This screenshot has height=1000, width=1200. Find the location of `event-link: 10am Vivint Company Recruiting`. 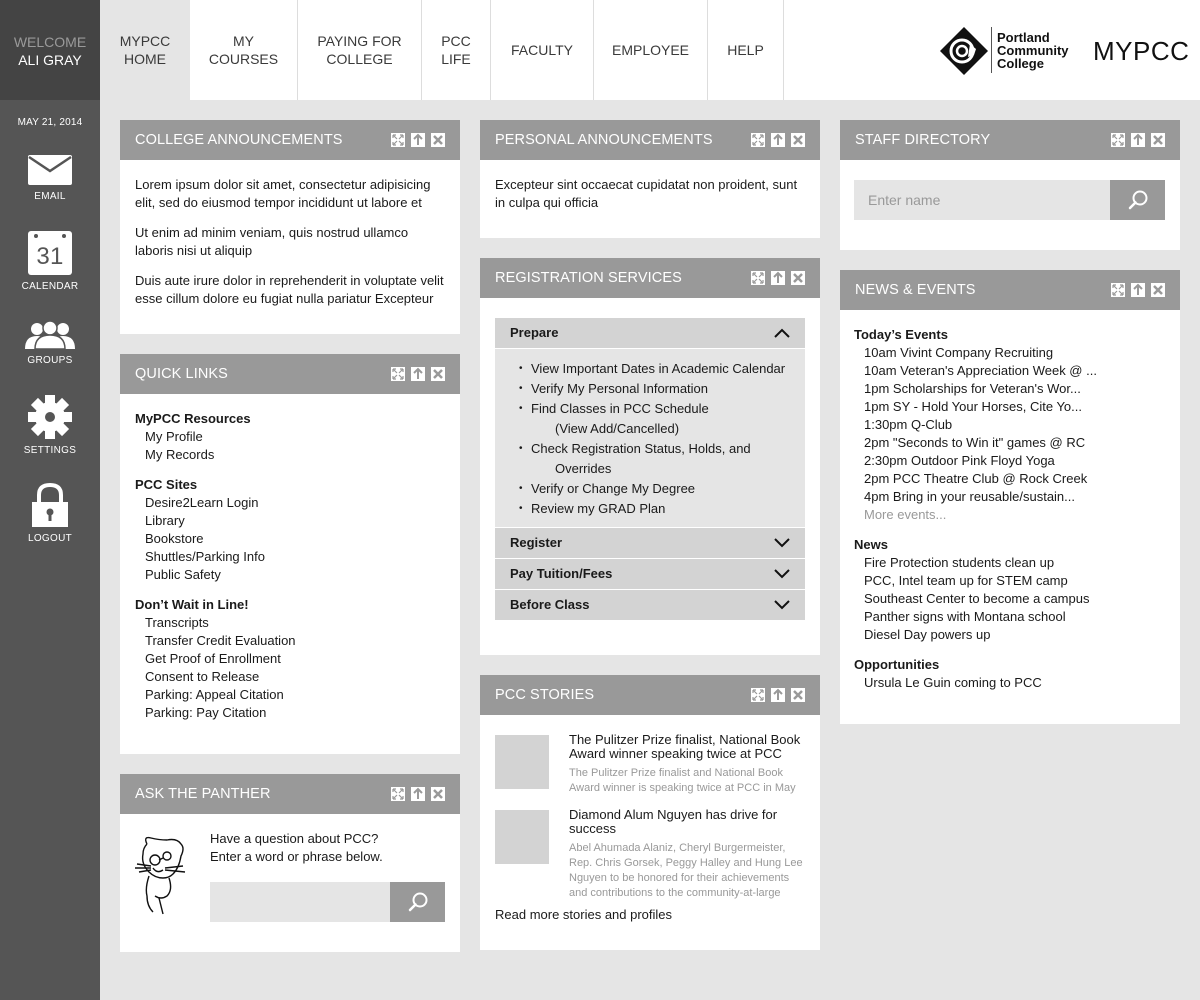

event-link: 10am Vivint Company Recruiting is located at coordinates (1010, 353).